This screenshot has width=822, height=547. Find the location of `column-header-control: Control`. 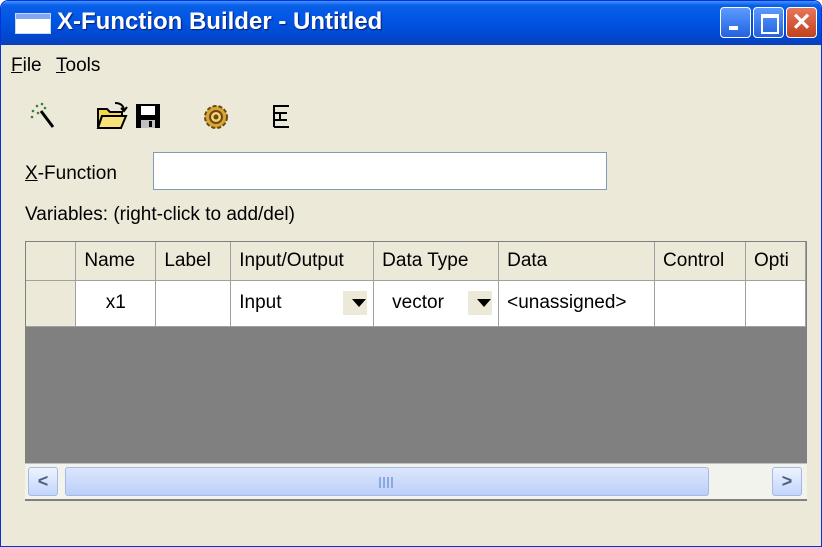

column-header-control: Control is located at coordinates (700, 261).